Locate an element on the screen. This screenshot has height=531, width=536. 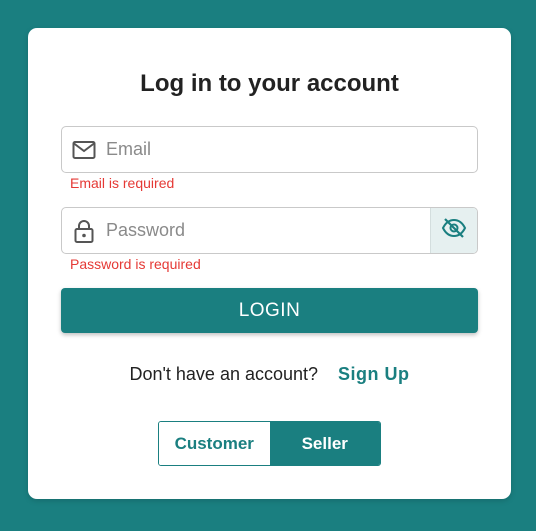
signup-row: Don't have an account? Sign Up is located at coordinates (269, 374).